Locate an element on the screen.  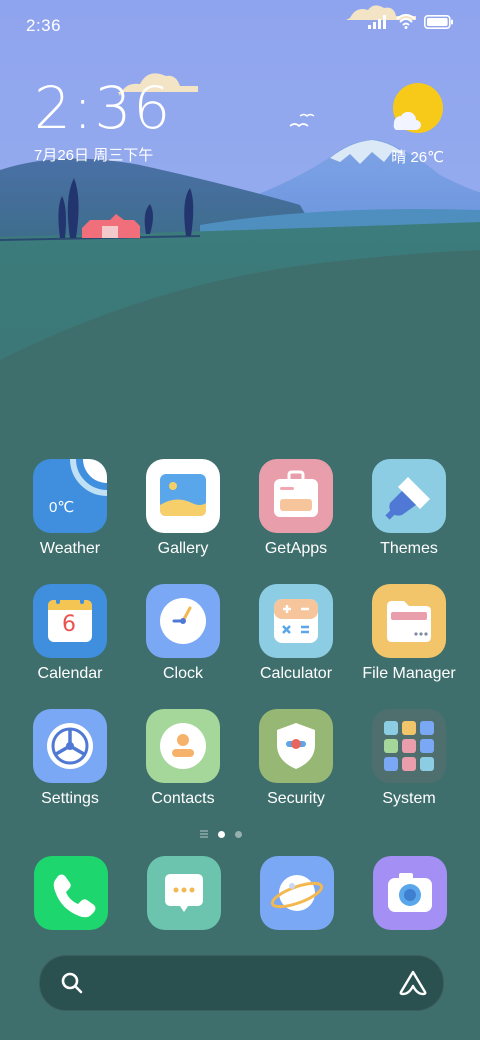
status-icons is located at coordinates (411, 21).